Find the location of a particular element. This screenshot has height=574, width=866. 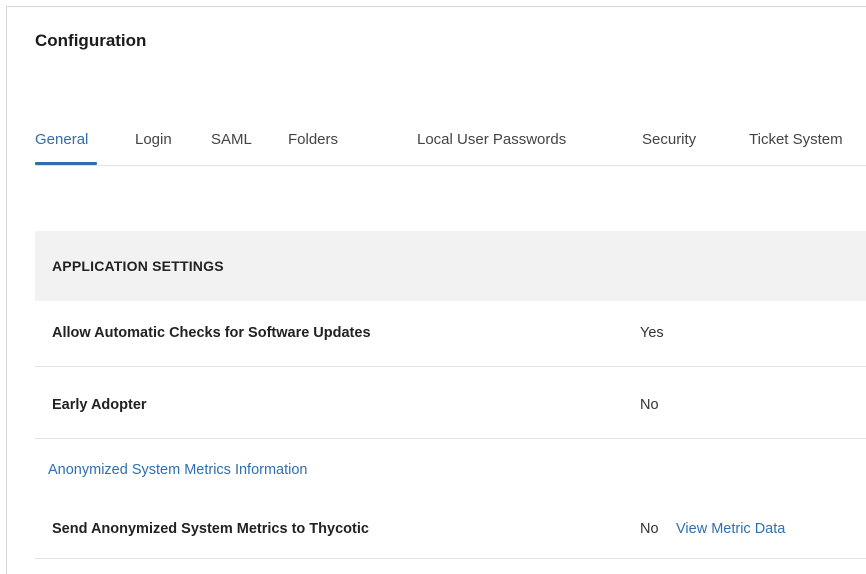

metrics-info-link: Anonymized System Metrics Information is located at coordinates (177, 470).